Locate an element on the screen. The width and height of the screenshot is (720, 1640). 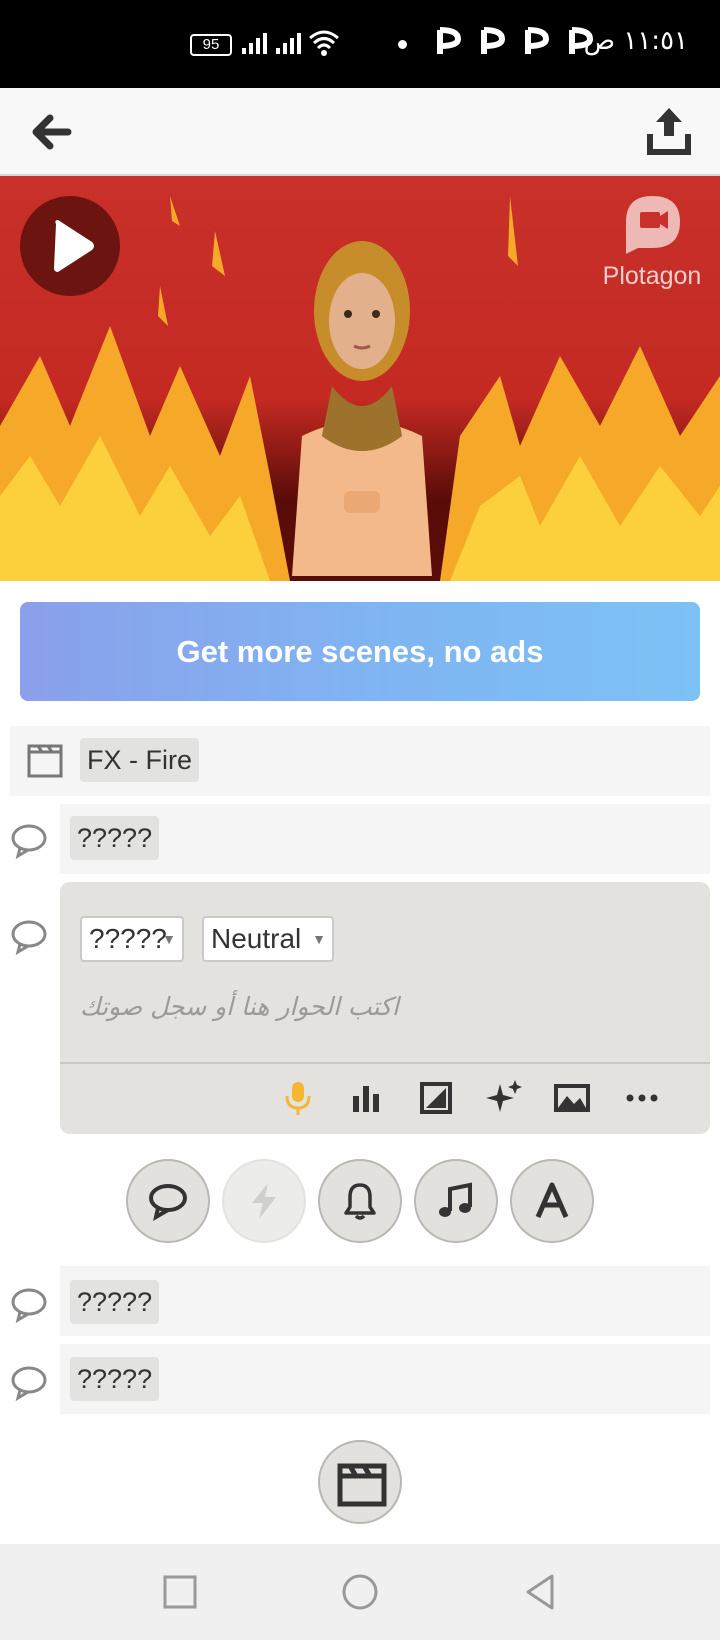
status-time: ١١:٥١ ص is located at coordinates (635, 41).